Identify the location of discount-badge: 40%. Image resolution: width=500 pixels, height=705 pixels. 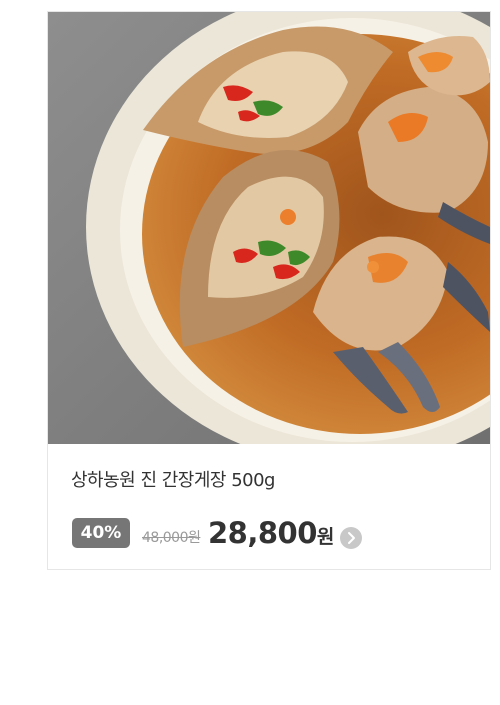
(101, 533).